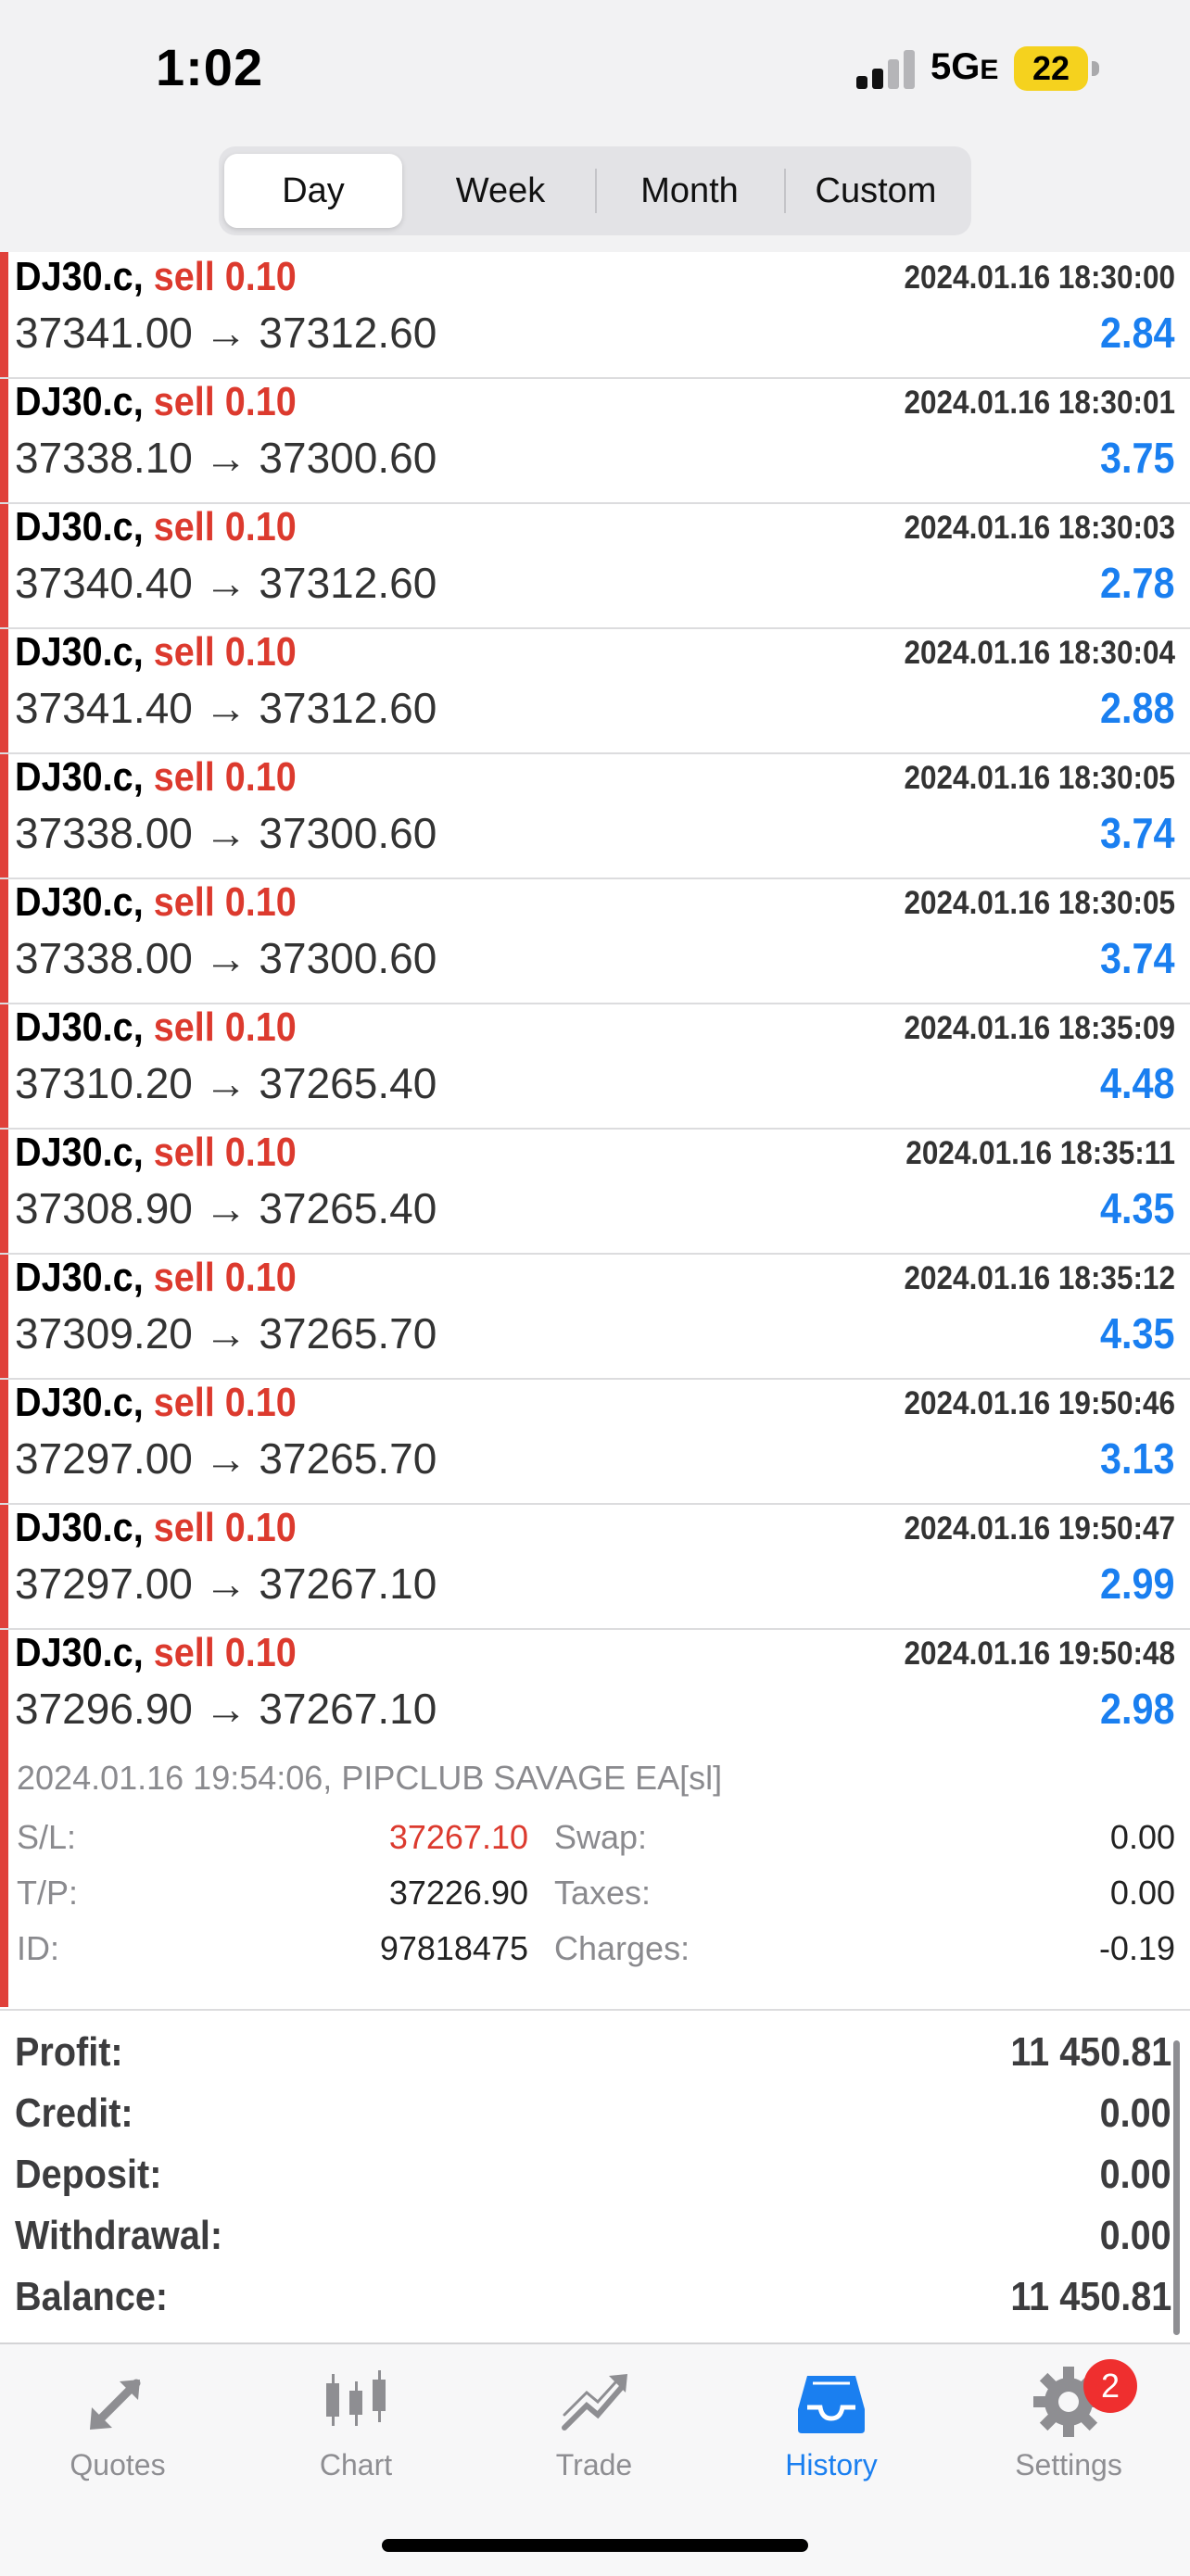 Image resolution: width=1190 pixels, height=2576 pixels. I want to click on trade-datetime: 2024.01.16 18:35:09, so click(1040, 1028).